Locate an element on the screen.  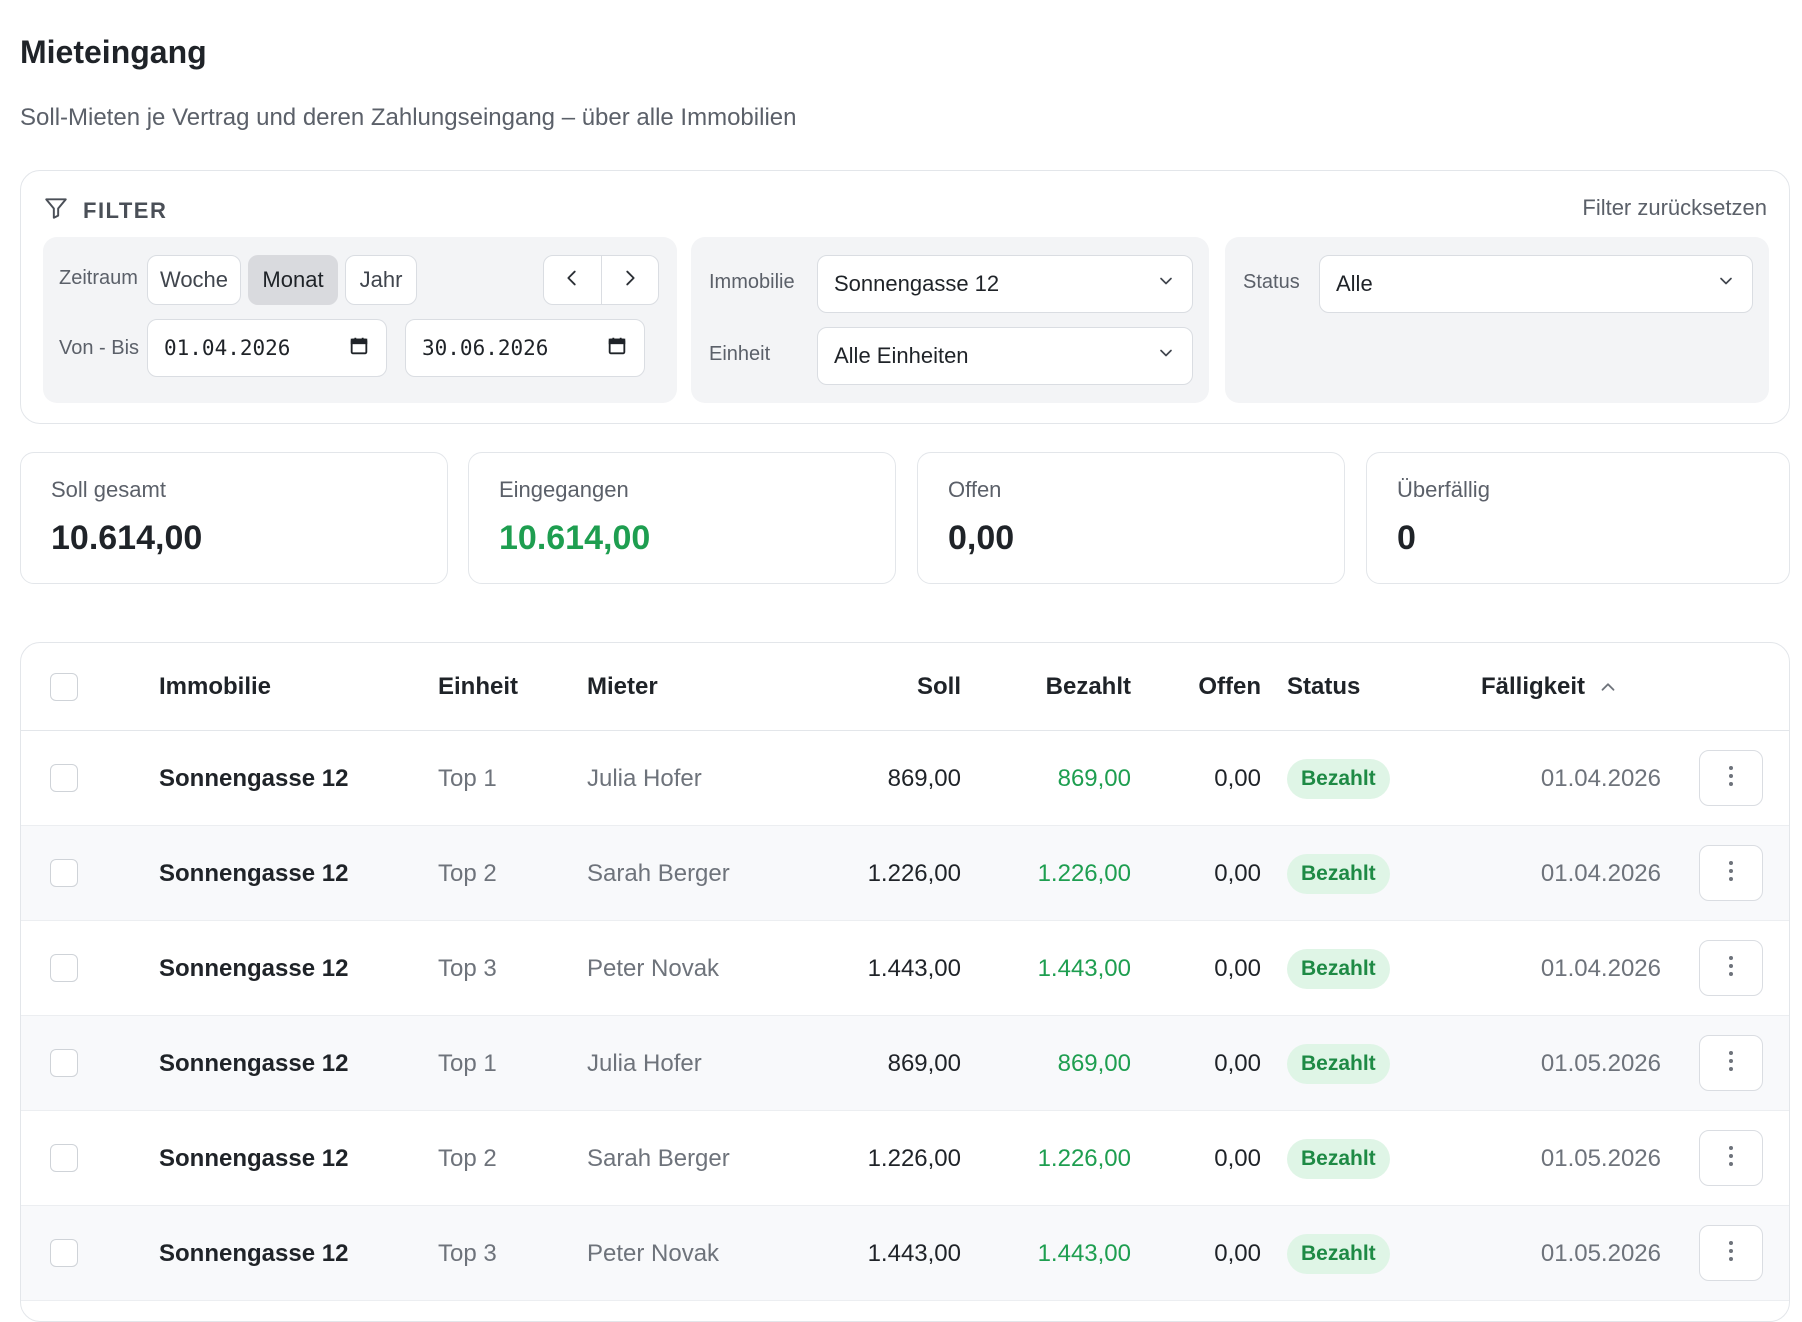
chevron-down-icon is located at coordinates (1726, 284).